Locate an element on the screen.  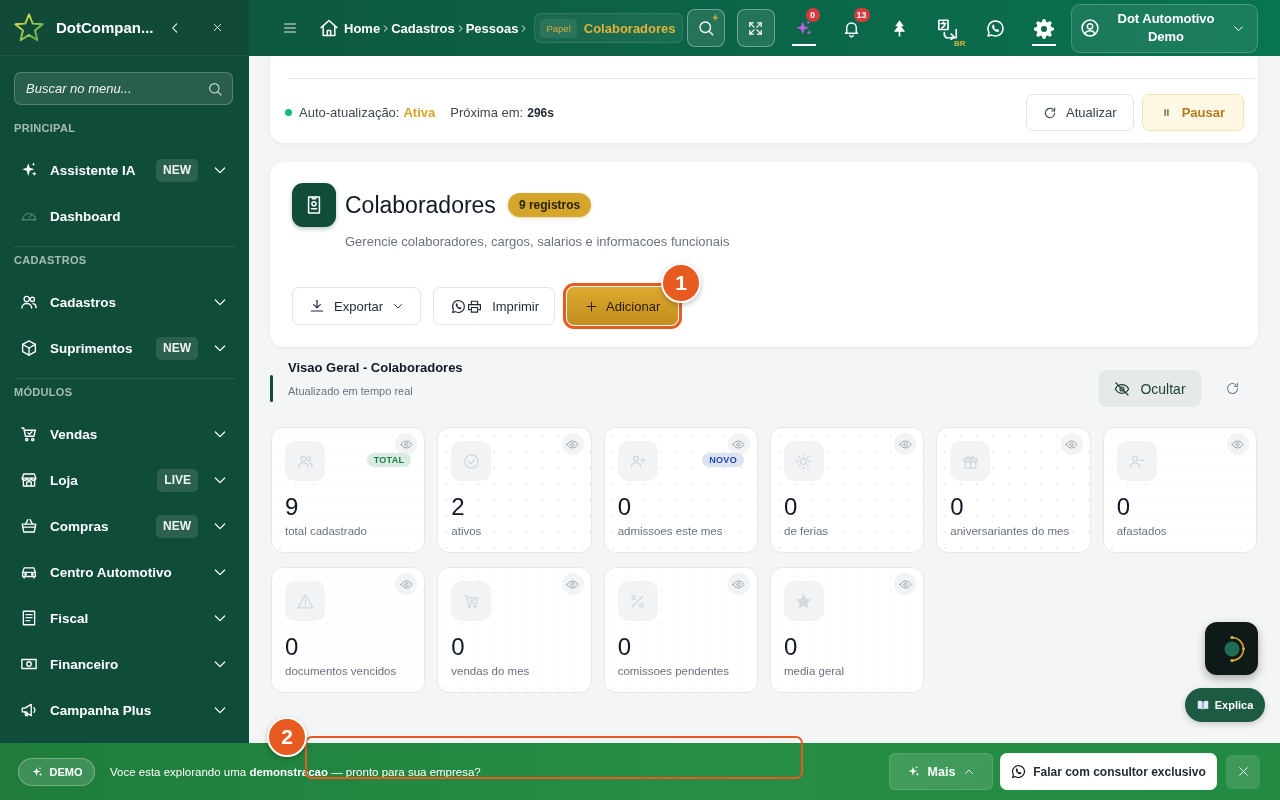
current-page: Colaboradores is located at coordinates (629, 28).